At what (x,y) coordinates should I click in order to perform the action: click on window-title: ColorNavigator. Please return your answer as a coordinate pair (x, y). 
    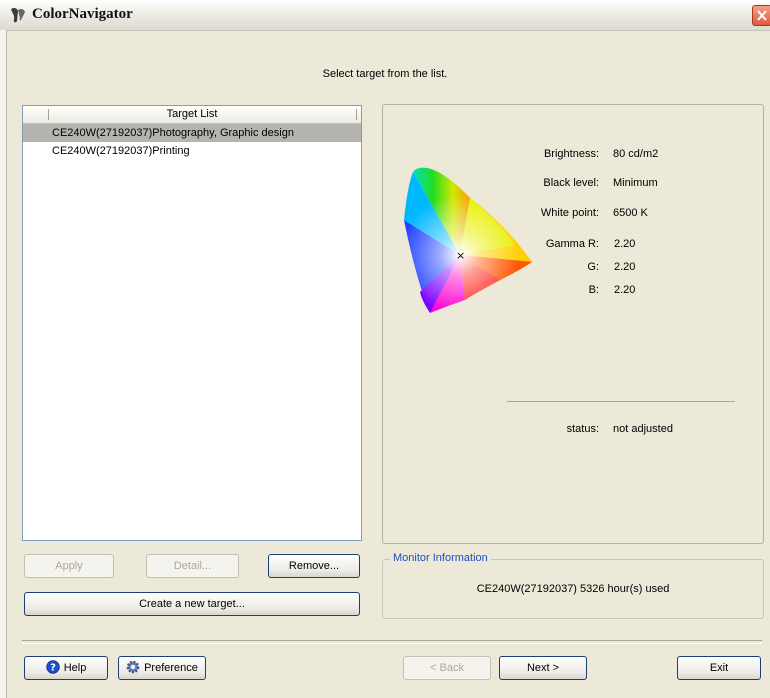
    Looking at the image, I should click on (82, 14).